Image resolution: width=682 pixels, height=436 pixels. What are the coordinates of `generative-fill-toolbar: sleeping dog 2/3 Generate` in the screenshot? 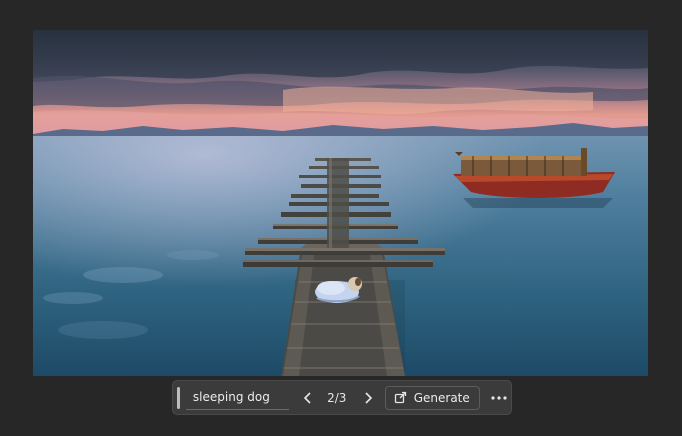 It's located at (342, 397).